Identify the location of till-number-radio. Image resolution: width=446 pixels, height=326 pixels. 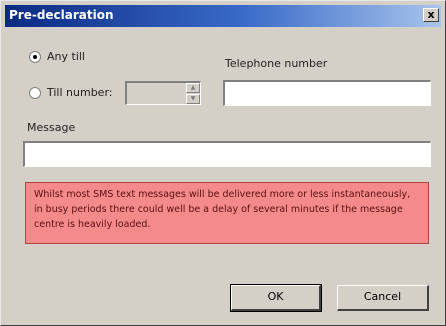
(35, 93).